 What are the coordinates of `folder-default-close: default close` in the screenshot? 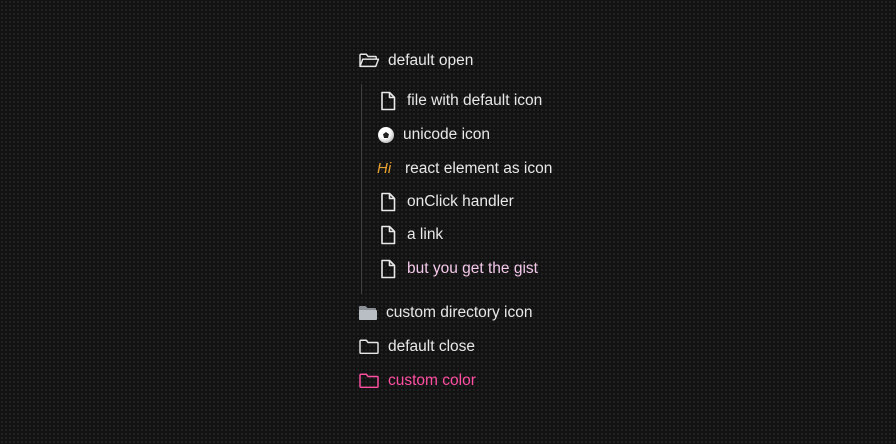 It's located at (508, 347).